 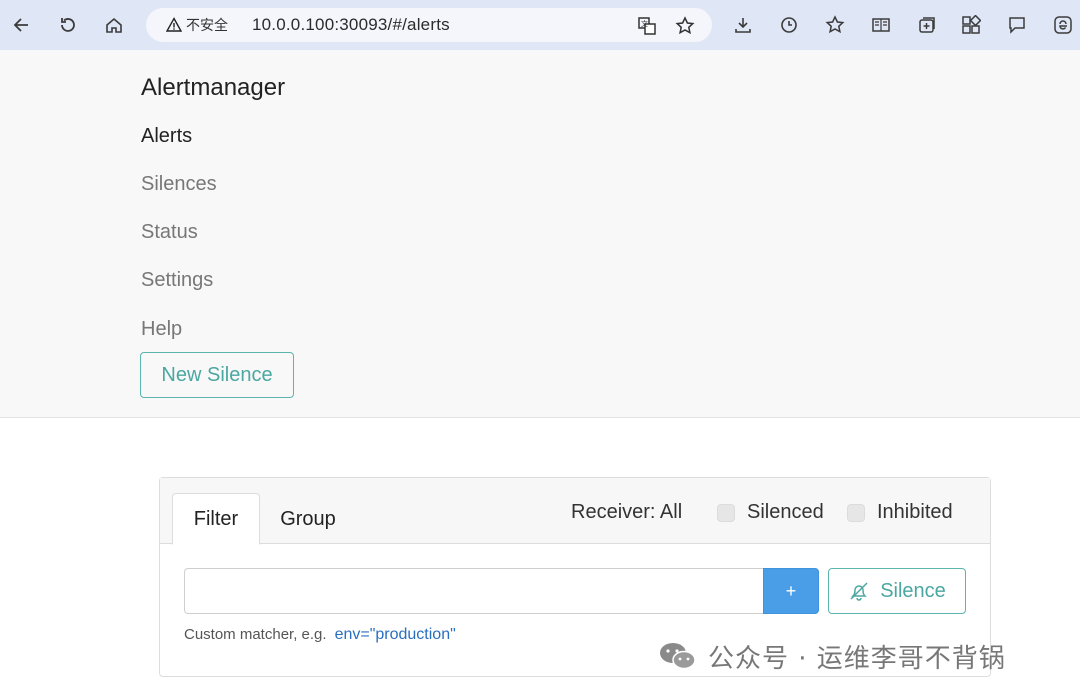 What do you see at coordinates (644, 23) in the screenshot?
I see `svg-text: 文` at bounding box center [644, 23].